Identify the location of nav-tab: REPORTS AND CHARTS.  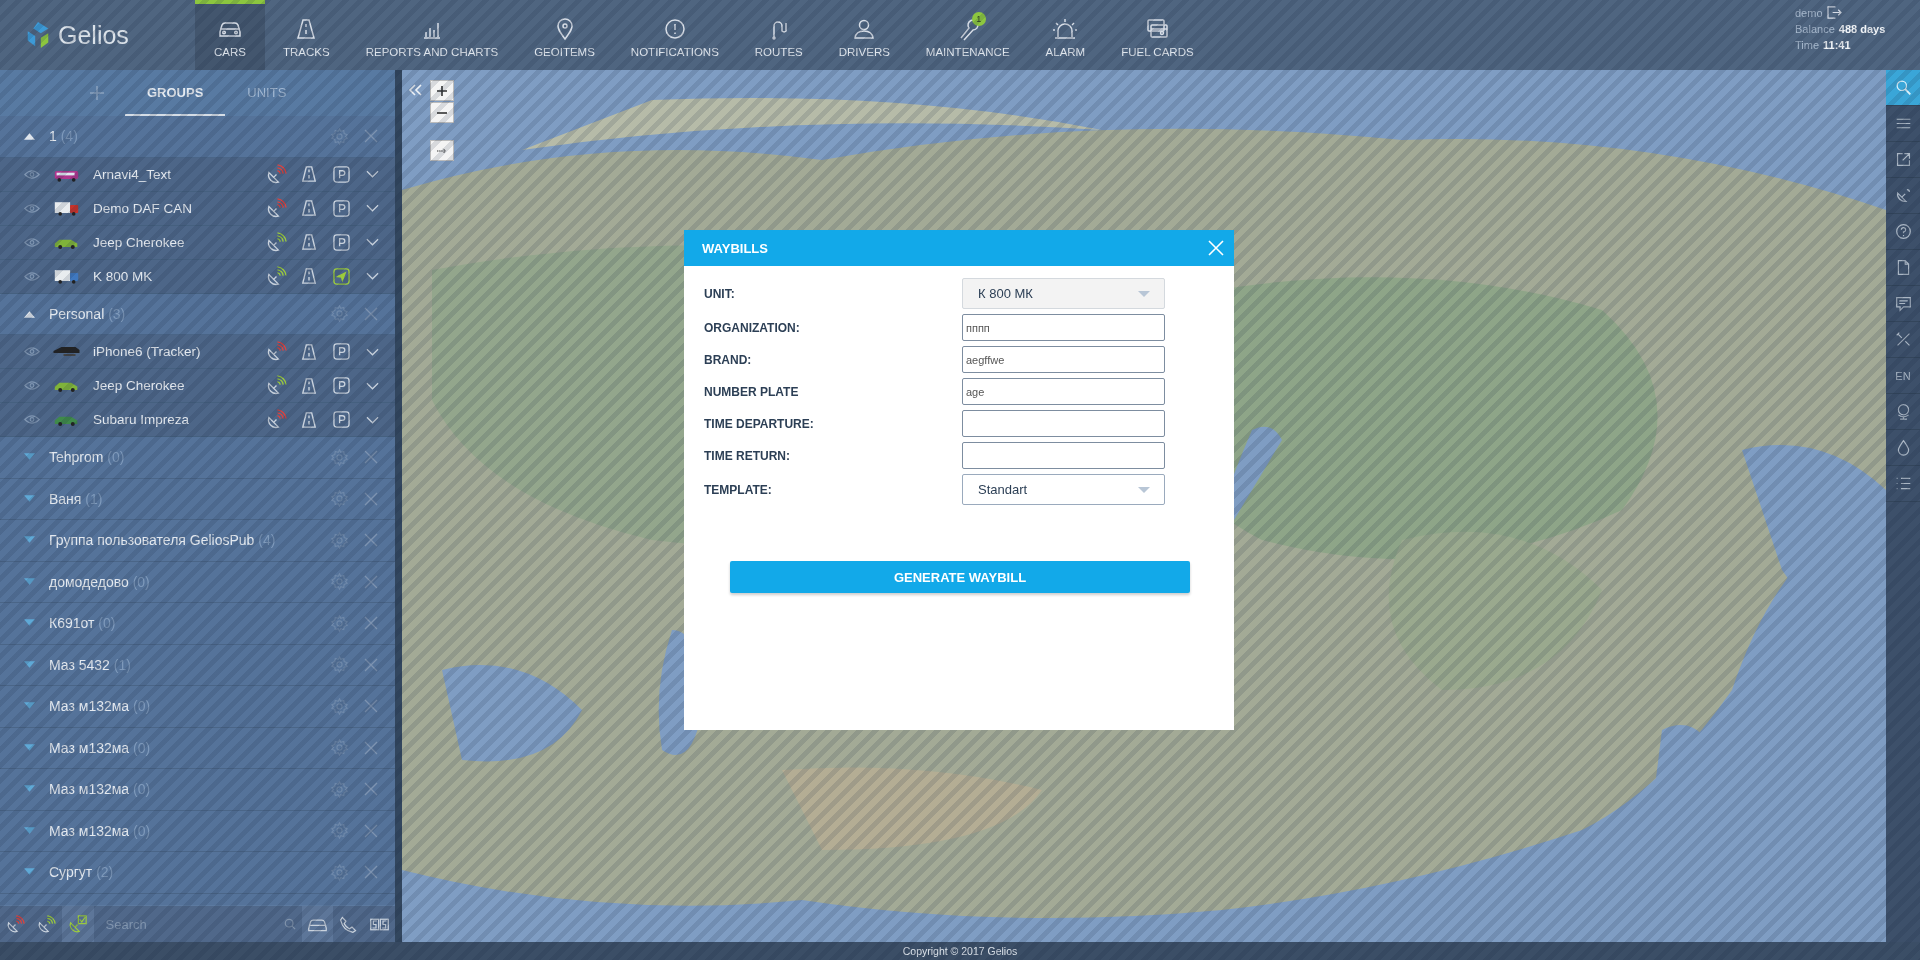
(432, 35).